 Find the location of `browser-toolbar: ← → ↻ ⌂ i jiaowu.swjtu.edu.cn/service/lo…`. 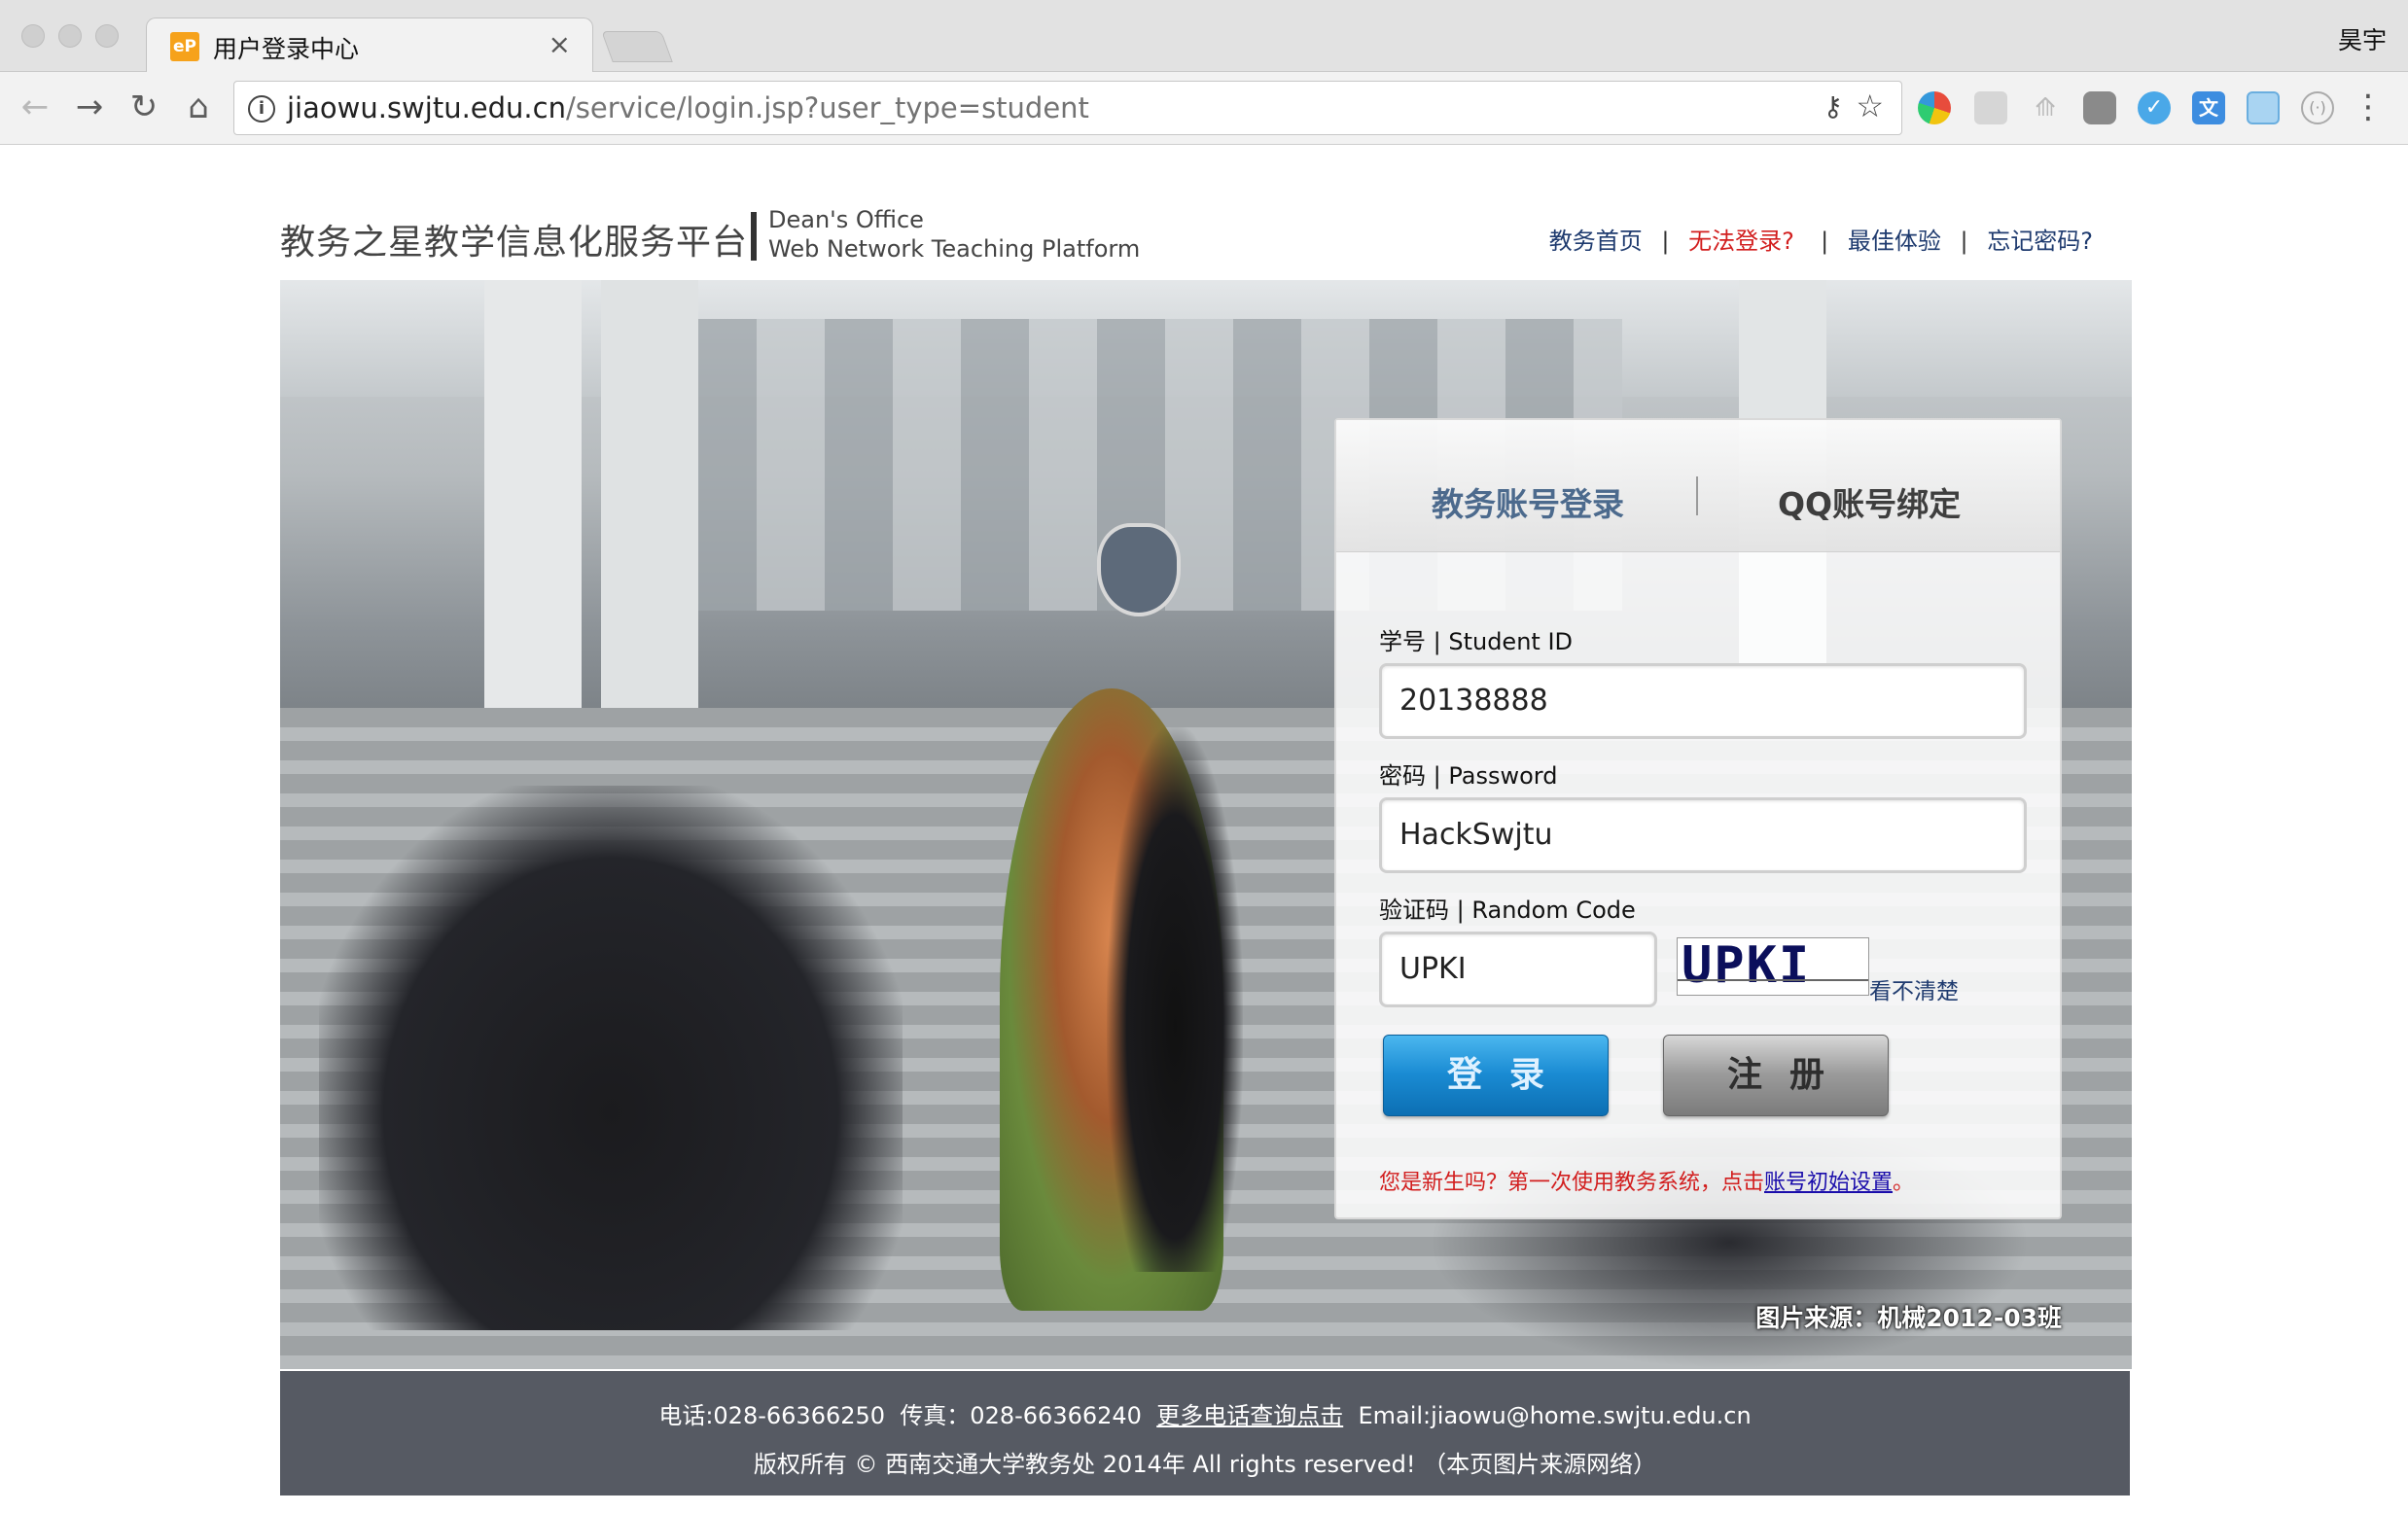

browser-toolbar: ← → ↻ ⌂ i jiaowu.swjtu.edu.cn/service/lo… is located at coordinates (1204, 109).